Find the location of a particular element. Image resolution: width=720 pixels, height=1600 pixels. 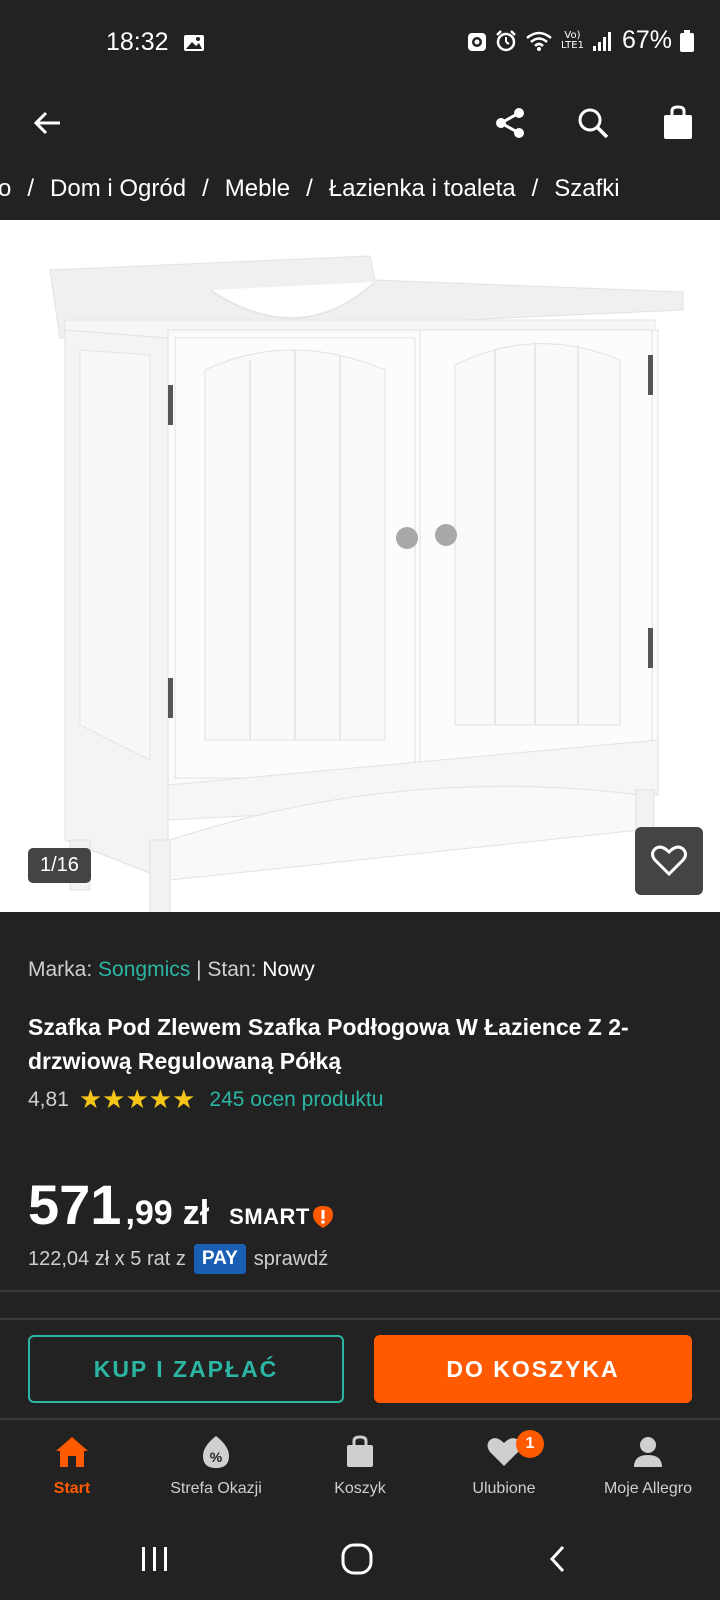

nav-item-cart: Koszyk is located at coordinates (360, 1470).